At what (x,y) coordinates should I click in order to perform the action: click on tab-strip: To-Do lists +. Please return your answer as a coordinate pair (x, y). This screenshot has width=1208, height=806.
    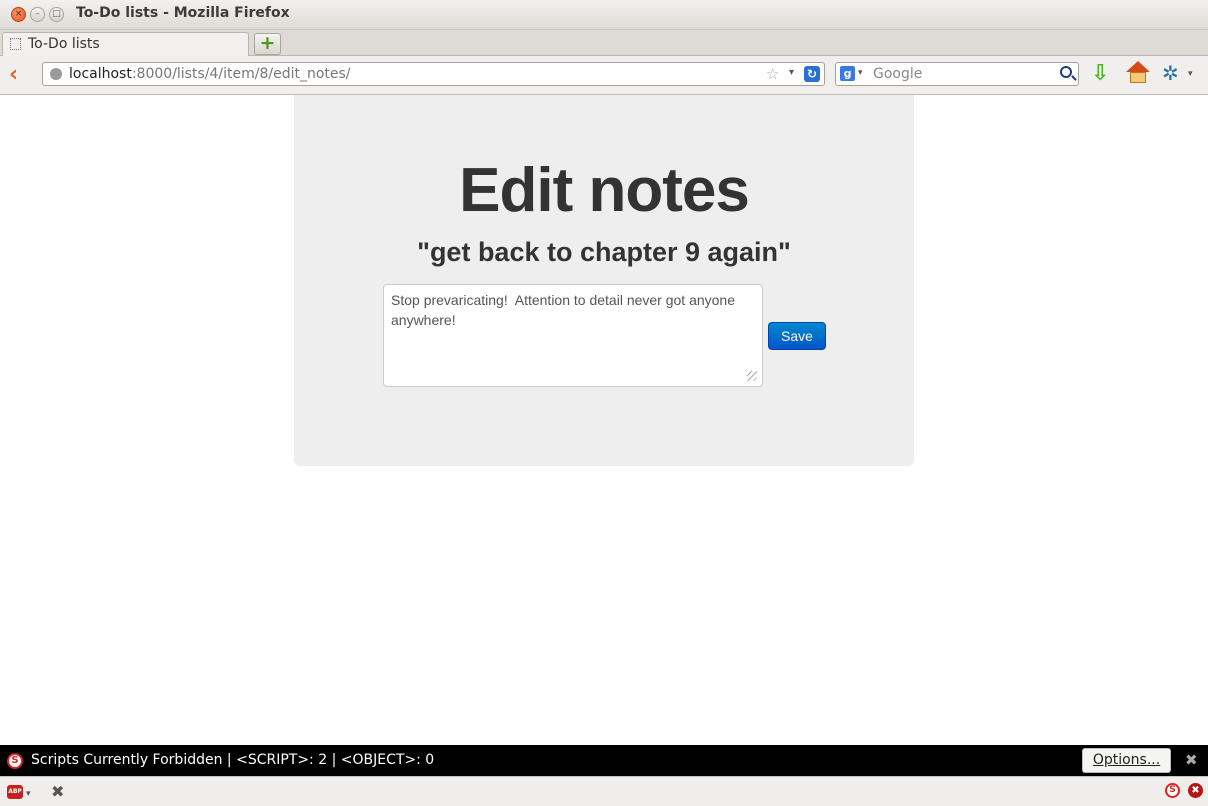
    Looking at the image, I should click on (604, 43).